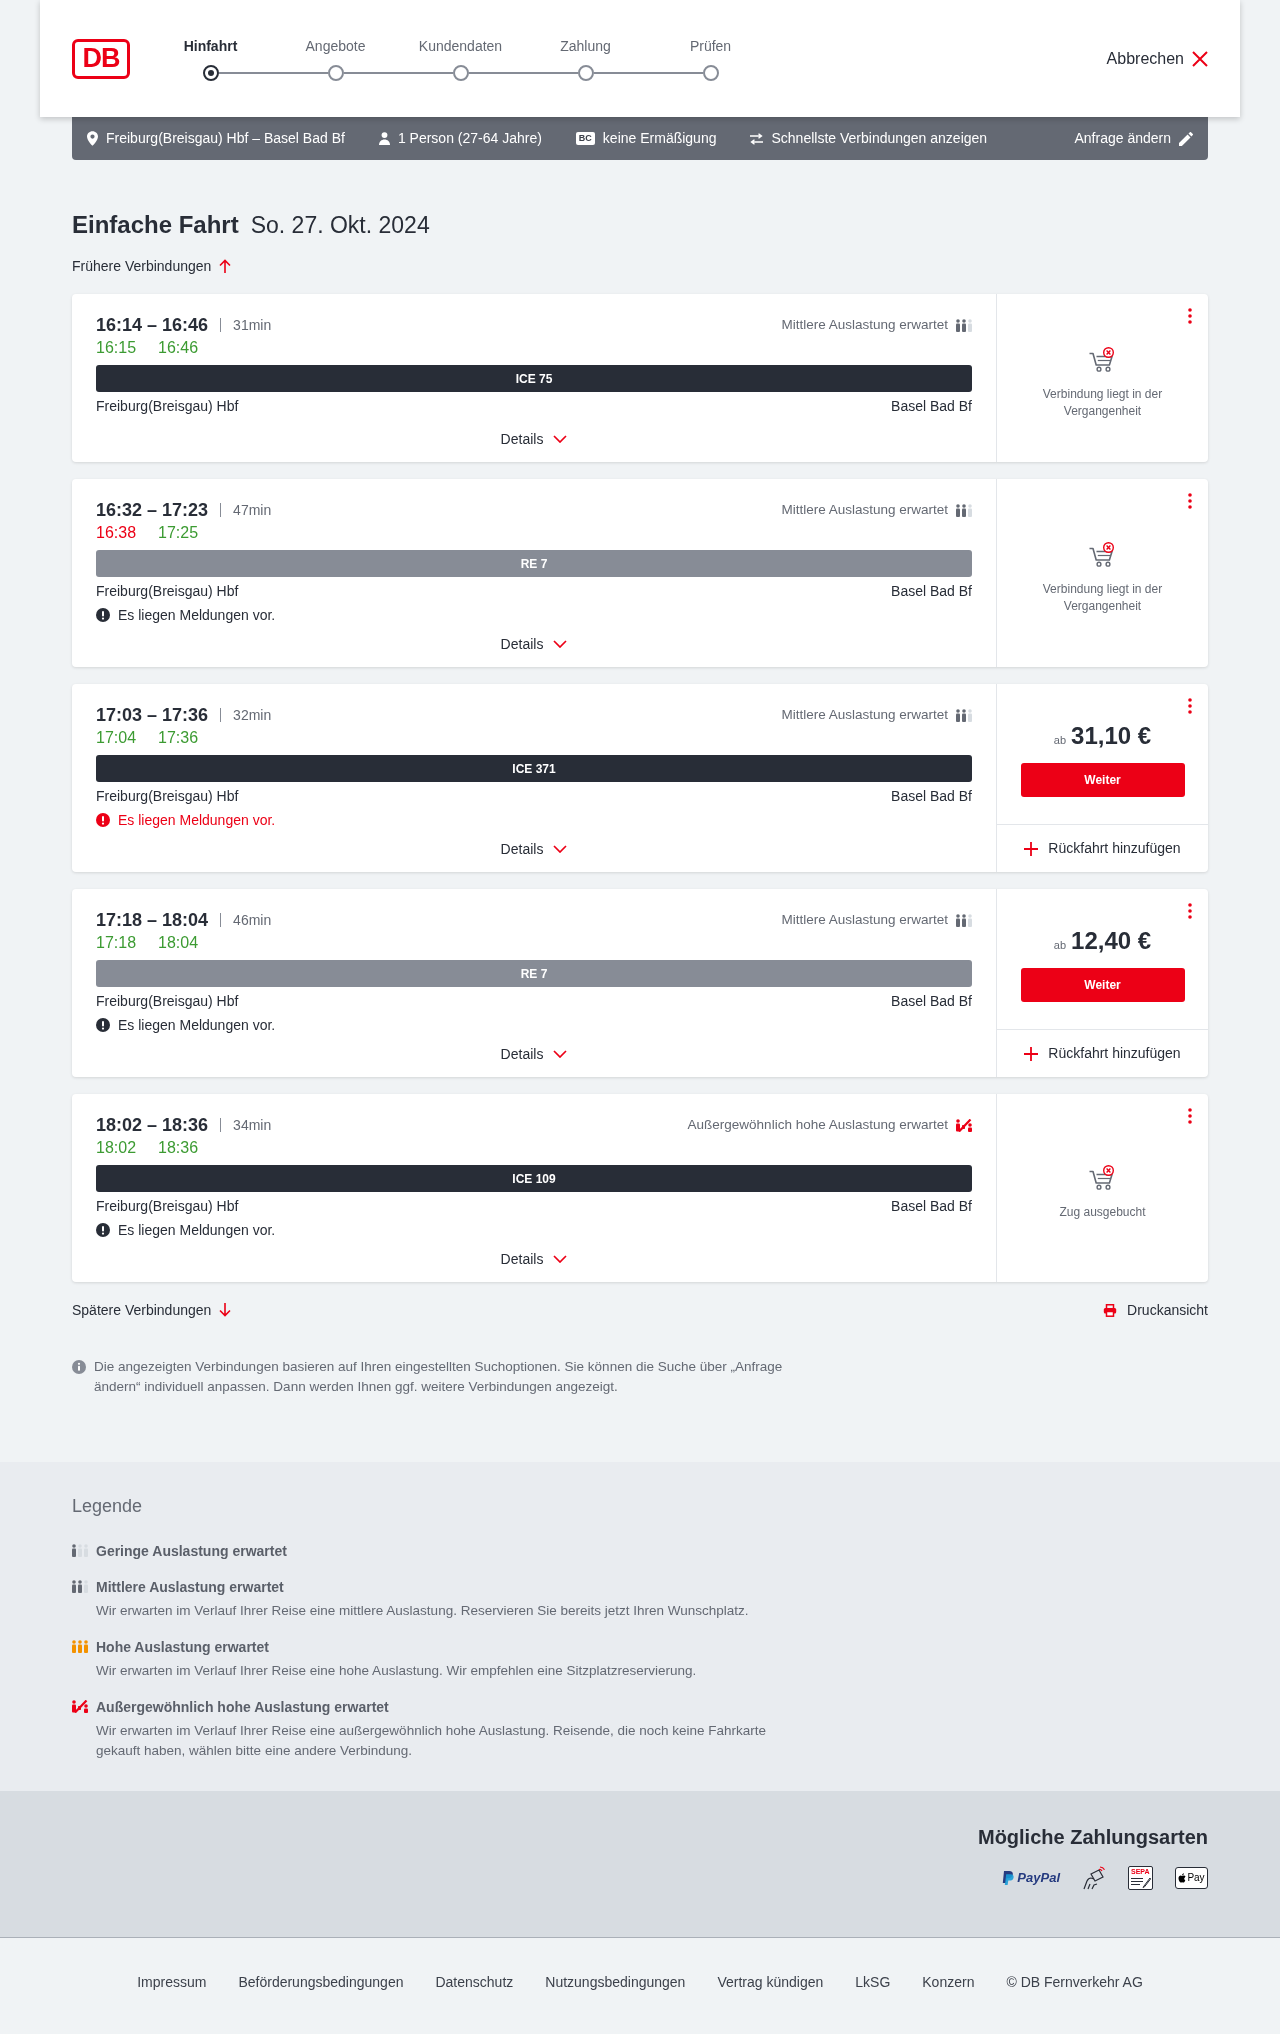  What do you see at coordinates (534, 768) in the screenshot?
I see `train-line-bar: ICE 371` at bounding box center [534, 768].